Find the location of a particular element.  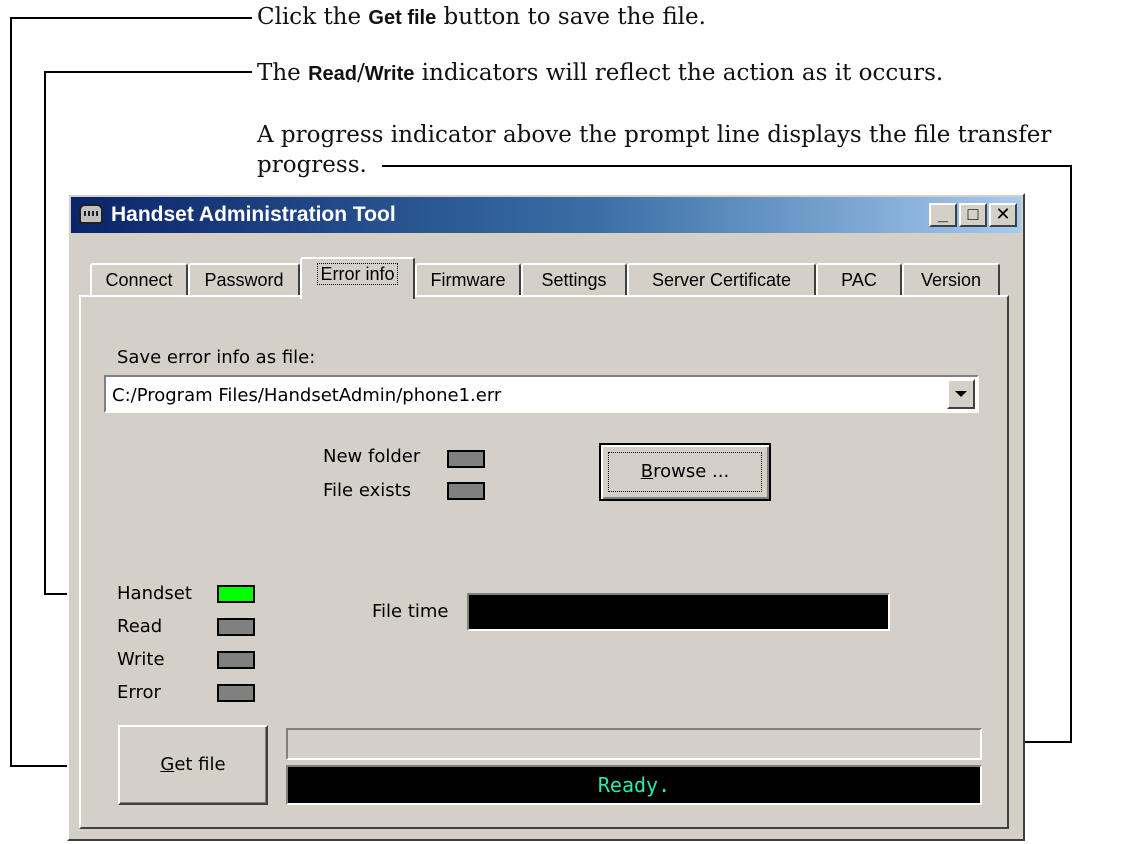

handset-indicator is located at coordinates (236, 594).